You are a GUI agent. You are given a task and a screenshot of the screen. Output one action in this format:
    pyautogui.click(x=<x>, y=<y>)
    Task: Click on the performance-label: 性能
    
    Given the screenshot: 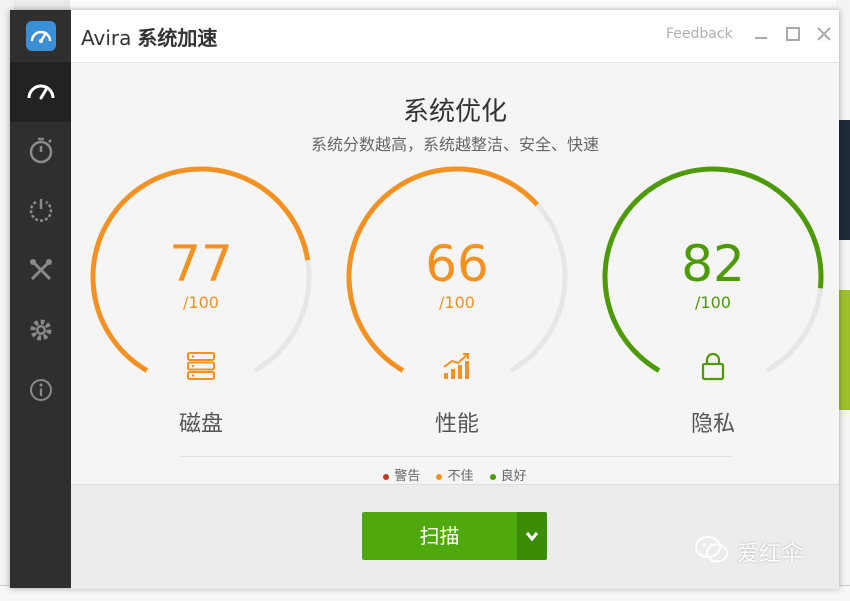 What is the action you would take?
    pyautogui.click(x=456, y=424)
    